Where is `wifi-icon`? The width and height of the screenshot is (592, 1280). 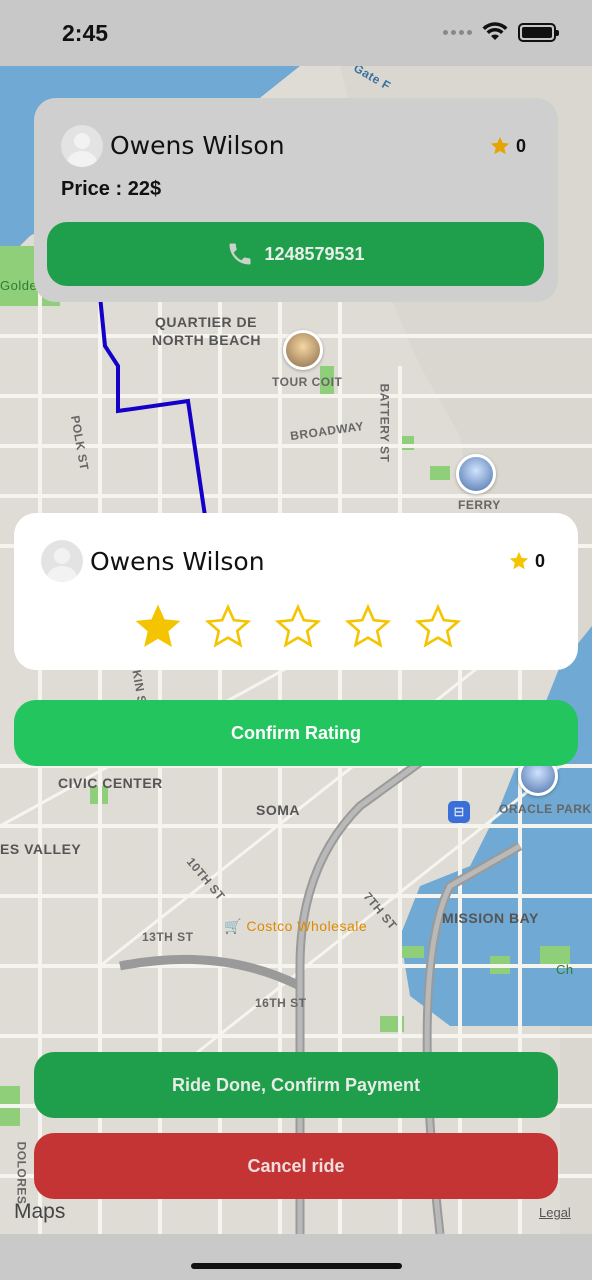 wifi-icon is located at coordinates (495, 31).